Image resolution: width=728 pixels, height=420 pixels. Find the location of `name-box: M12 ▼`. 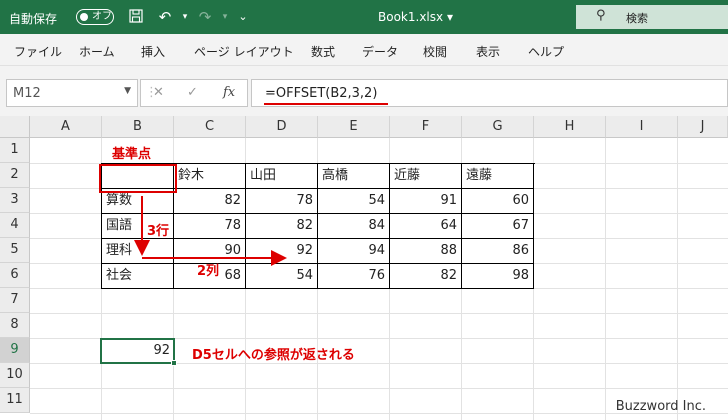

name-box: M12 ▼ is located at coordinates (72, 93).